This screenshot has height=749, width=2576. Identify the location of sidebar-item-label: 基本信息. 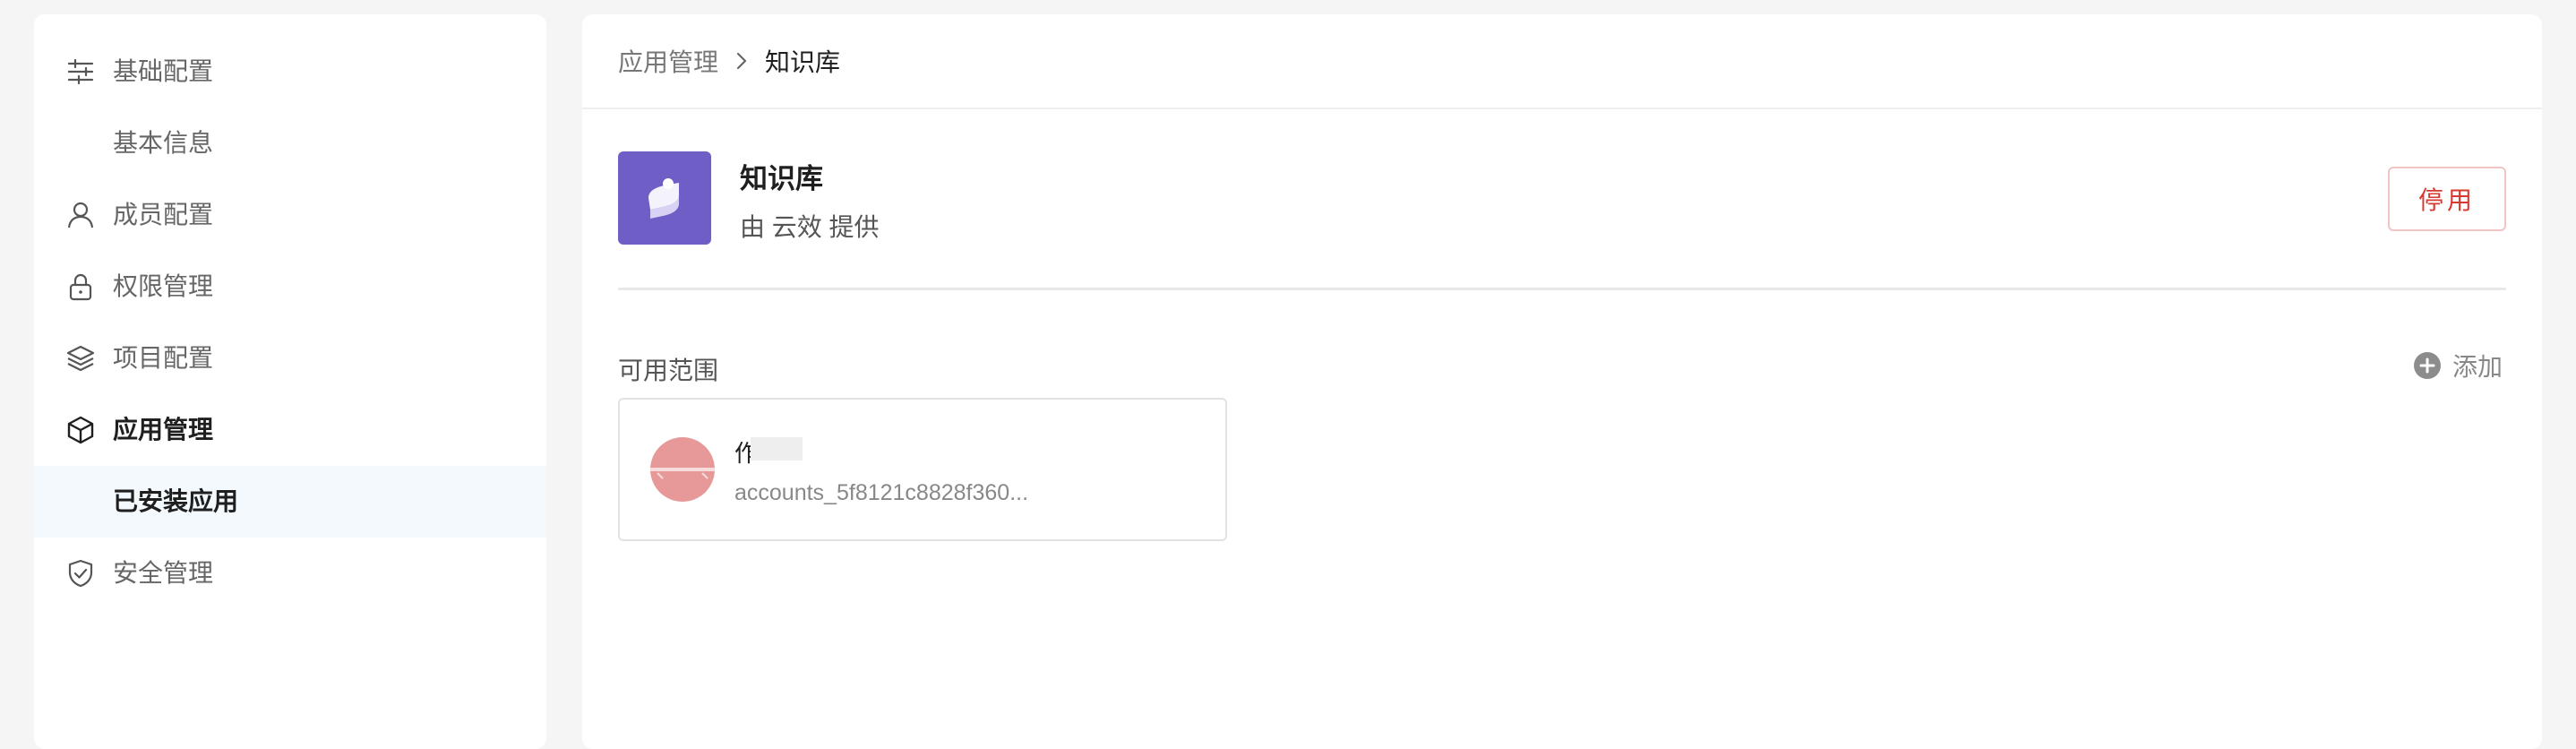
(163, 143).